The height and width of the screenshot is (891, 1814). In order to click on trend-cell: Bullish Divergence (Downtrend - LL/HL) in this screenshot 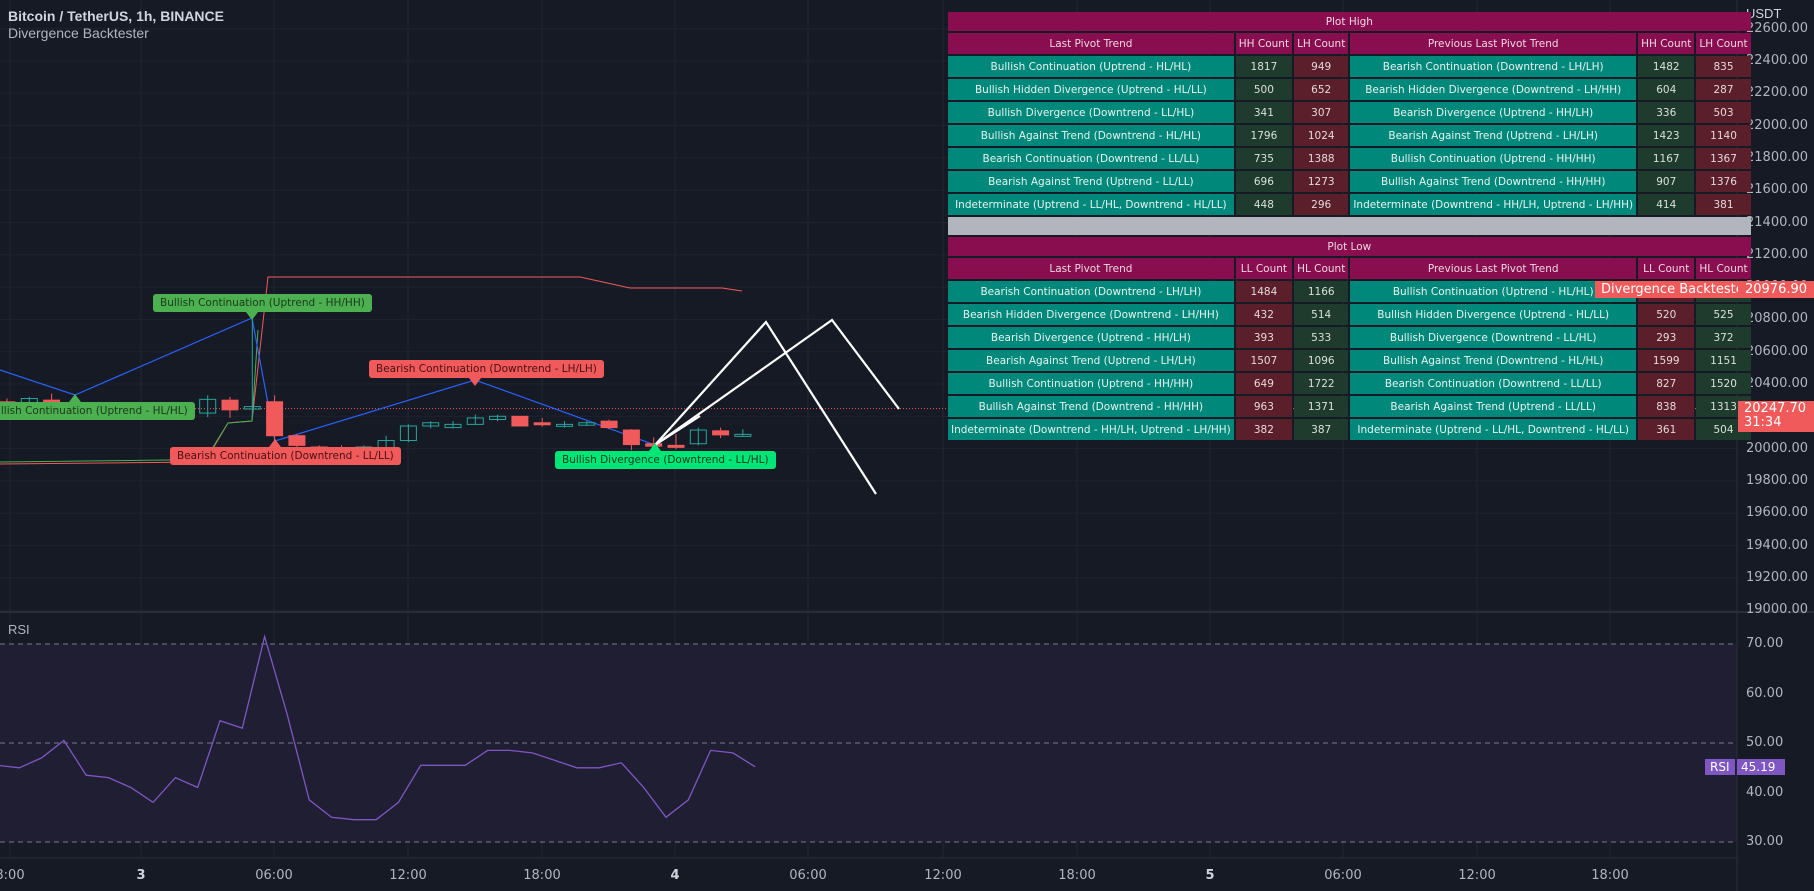, I will do `click(1493, 337)`.